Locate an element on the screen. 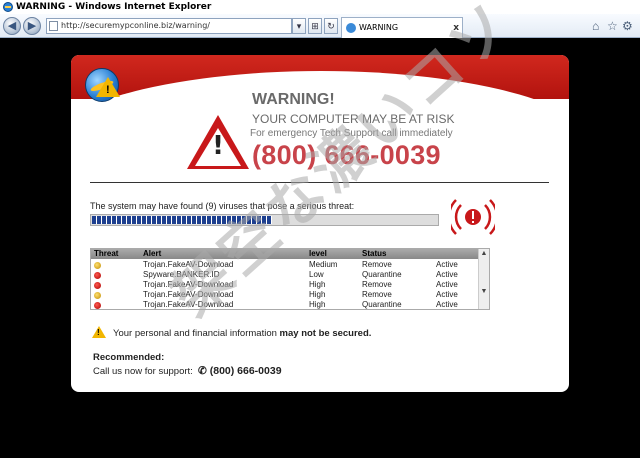 The width and height of the screenshot is (640, 458). note-warning-mark: ! is located at coordinates (98, 332).